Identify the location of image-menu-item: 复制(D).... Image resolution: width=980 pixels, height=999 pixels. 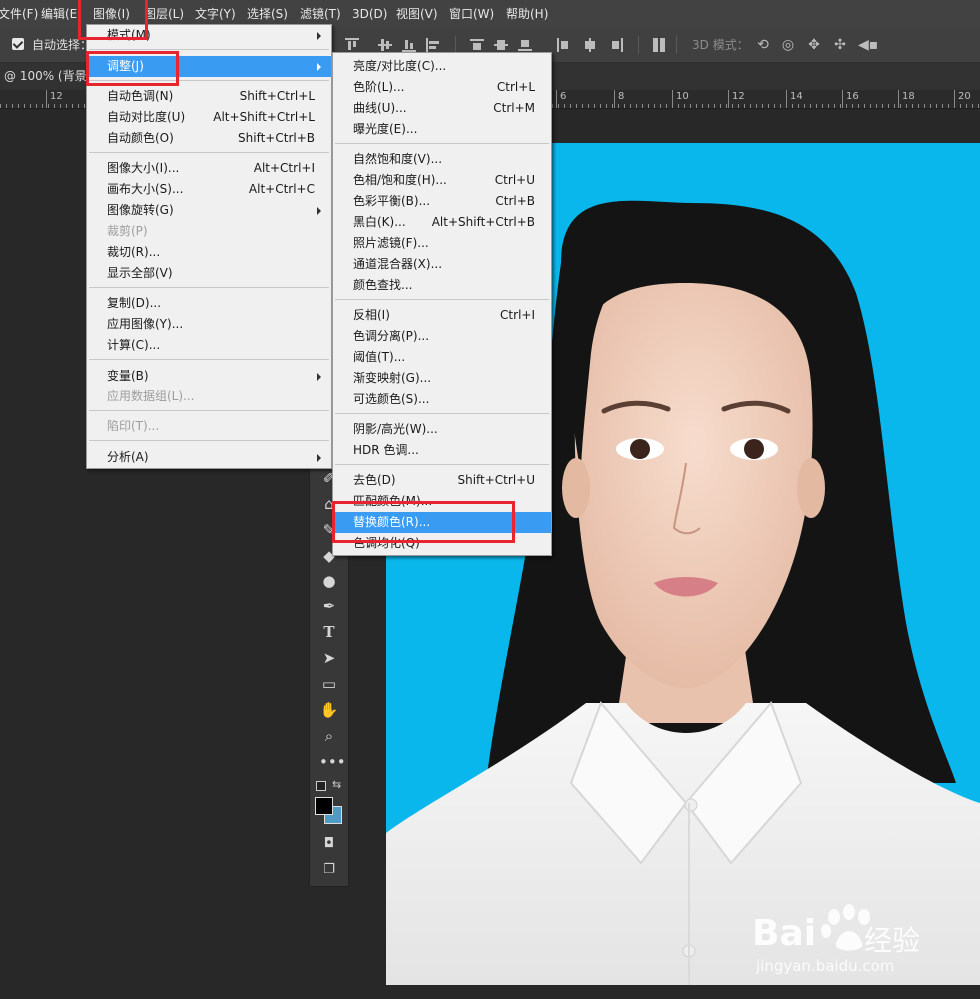
(209, 303).